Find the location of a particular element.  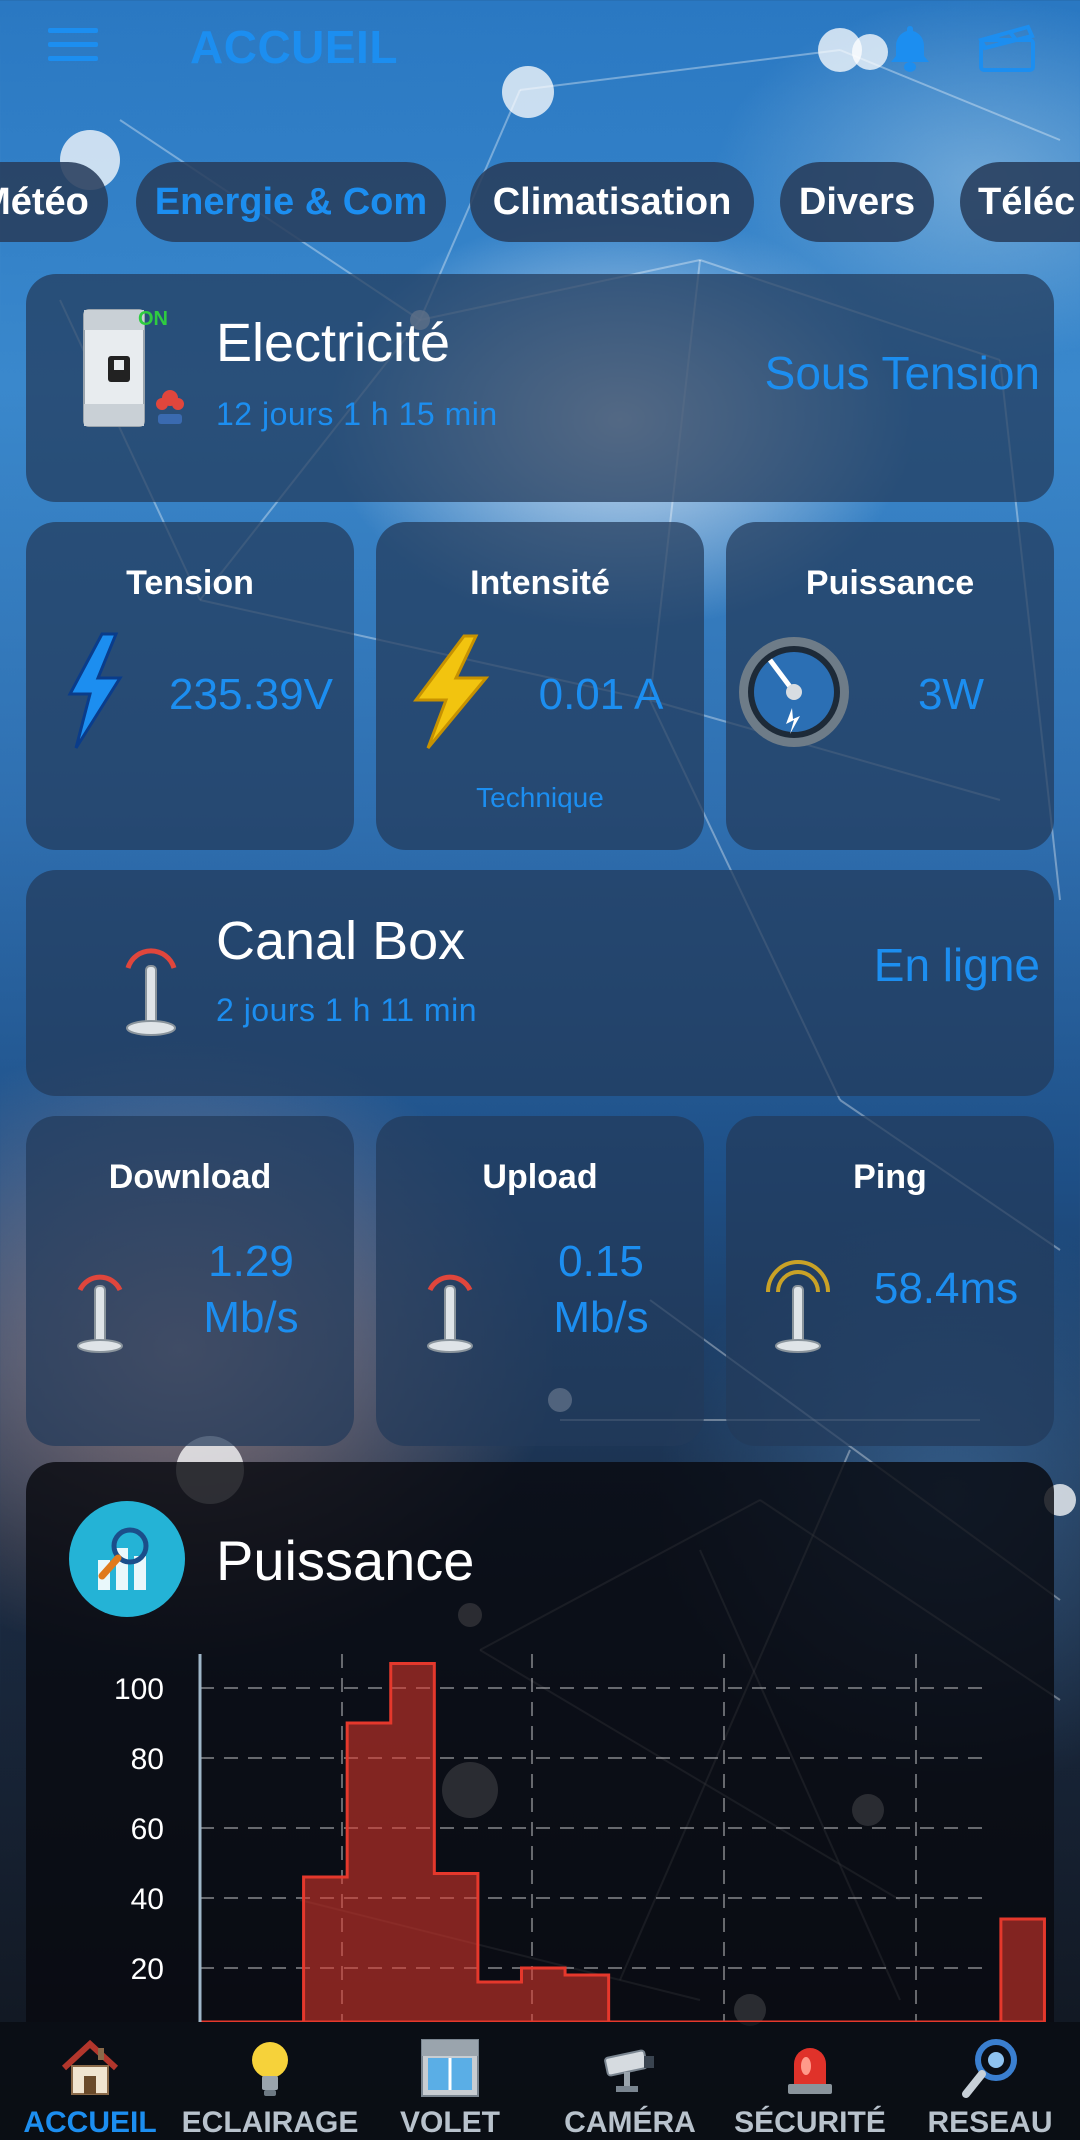

window-shutter-icon is located at coordinates (450, 2068).